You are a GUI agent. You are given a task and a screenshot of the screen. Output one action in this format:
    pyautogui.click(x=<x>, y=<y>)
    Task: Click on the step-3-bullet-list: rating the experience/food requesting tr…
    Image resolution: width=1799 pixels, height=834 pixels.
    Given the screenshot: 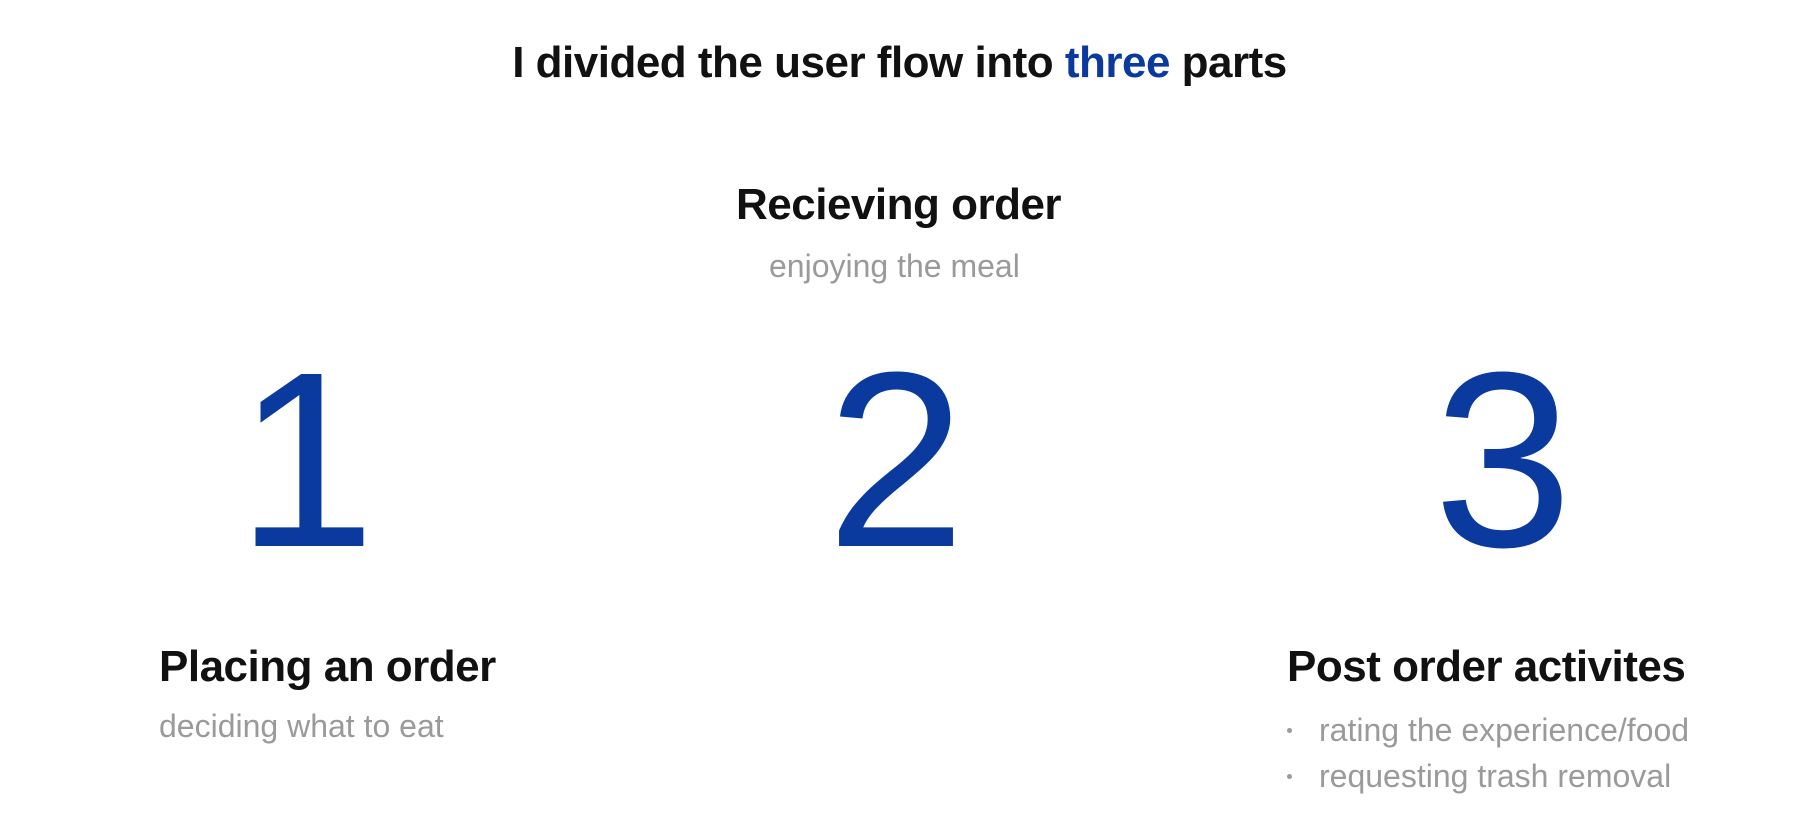 What is the action you would take?
    pyautogui.click(x=1488, y=753)
    